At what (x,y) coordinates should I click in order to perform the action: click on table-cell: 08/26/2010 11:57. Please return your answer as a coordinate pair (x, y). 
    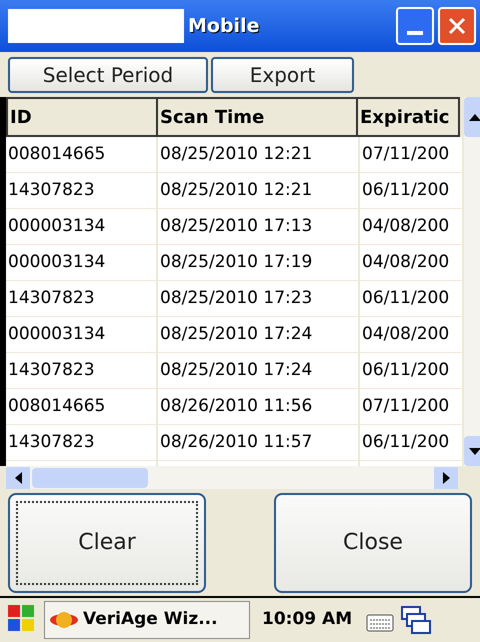
    Looking at the image, I should click on (259, 443).